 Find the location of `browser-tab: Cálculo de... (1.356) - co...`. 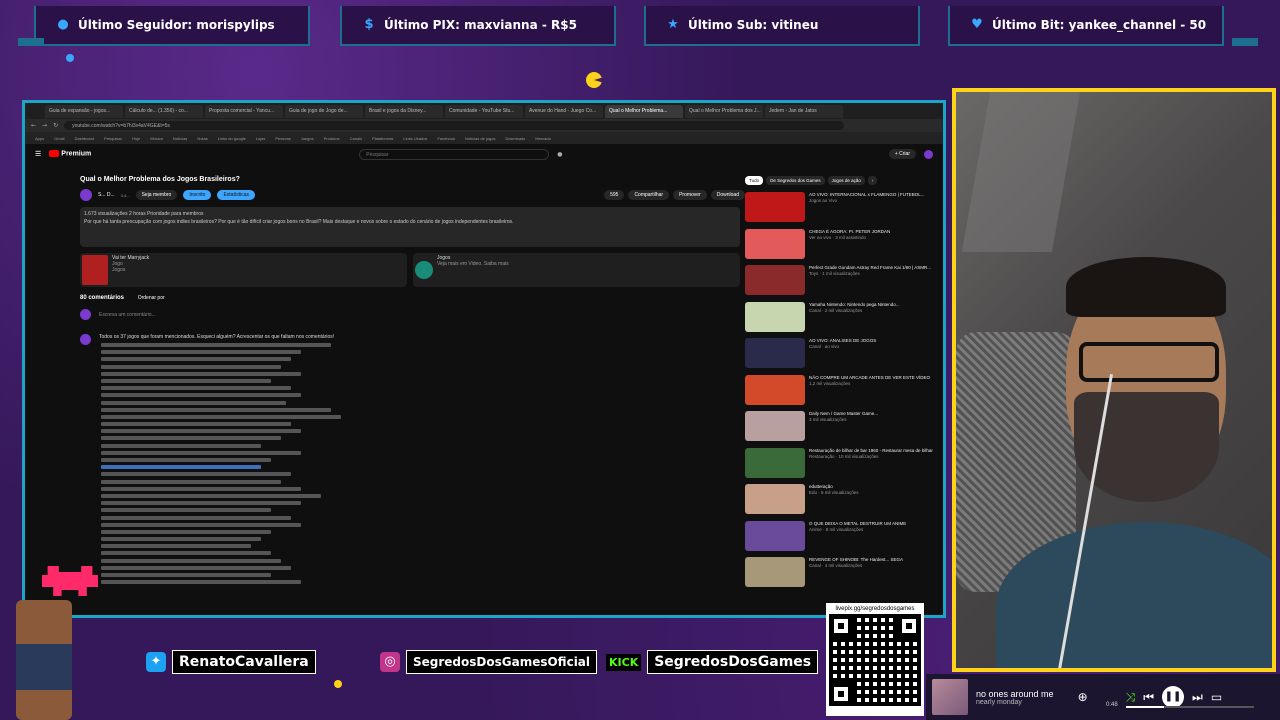

browser-tab: Cálculo de... (1.356) - co... is located at coordinates (164, 111).